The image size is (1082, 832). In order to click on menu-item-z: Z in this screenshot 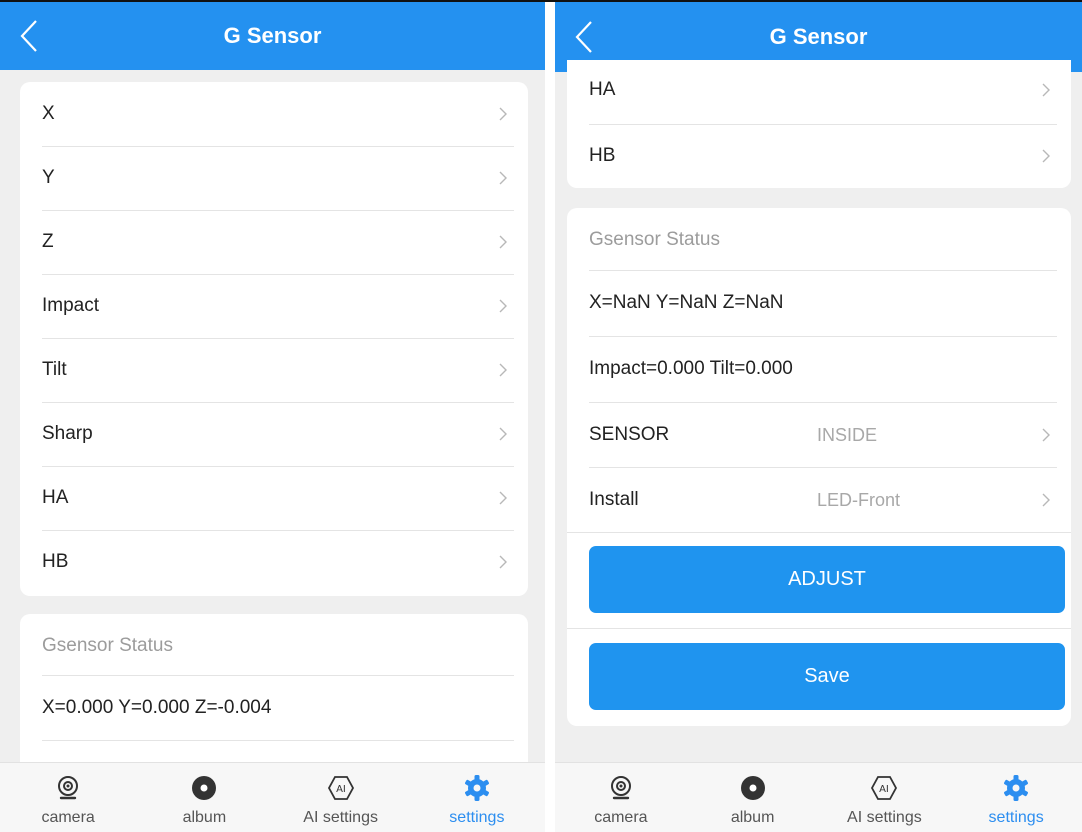, I will do `click(274, 242)`.